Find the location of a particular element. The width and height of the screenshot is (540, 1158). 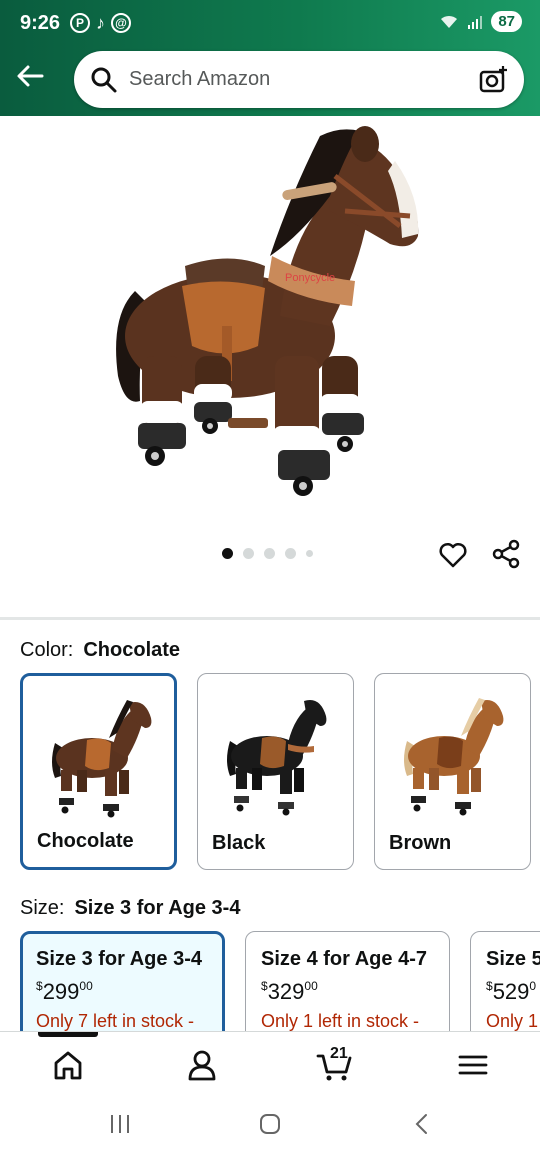

system-nav-bar is located at coordinates (270, 1126).